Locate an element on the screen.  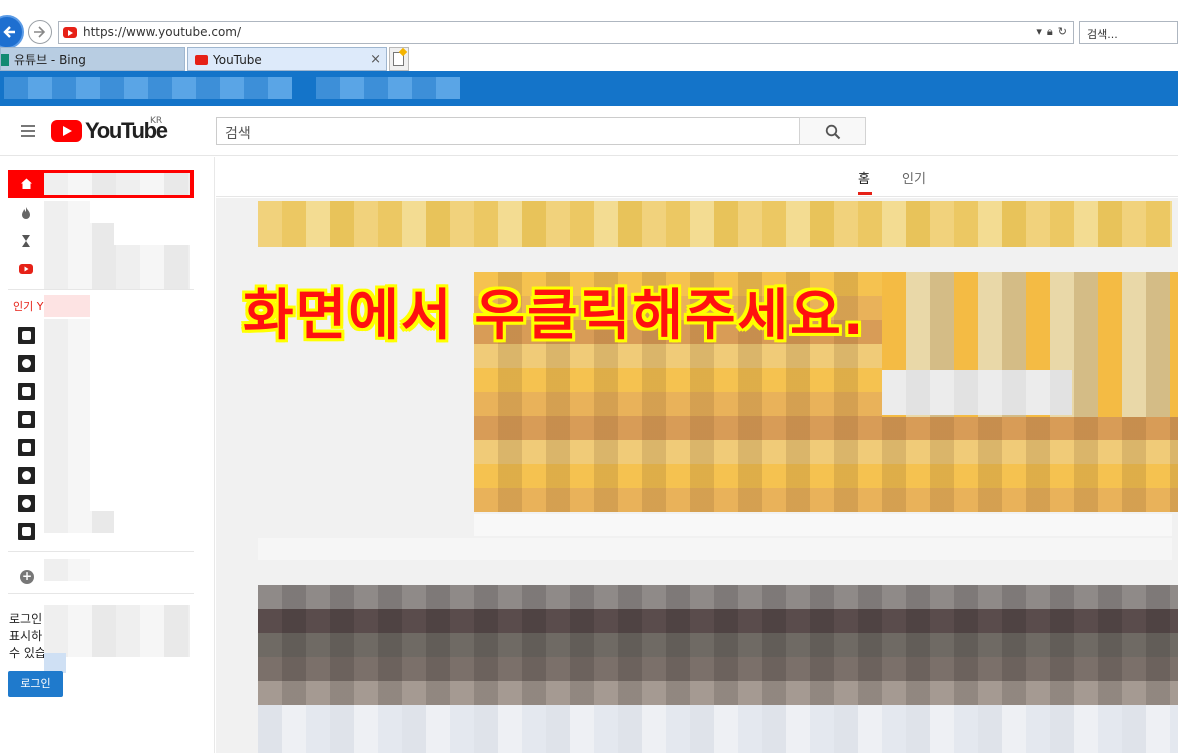
bing-favicon-icon is located at coordinates (5, 60).